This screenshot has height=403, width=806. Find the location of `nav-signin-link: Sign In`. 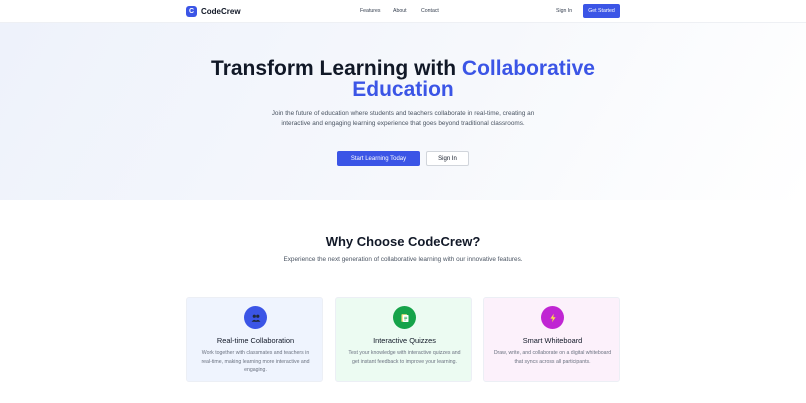

nav-signin-link: Sign In is located at coordinates (564, 11).